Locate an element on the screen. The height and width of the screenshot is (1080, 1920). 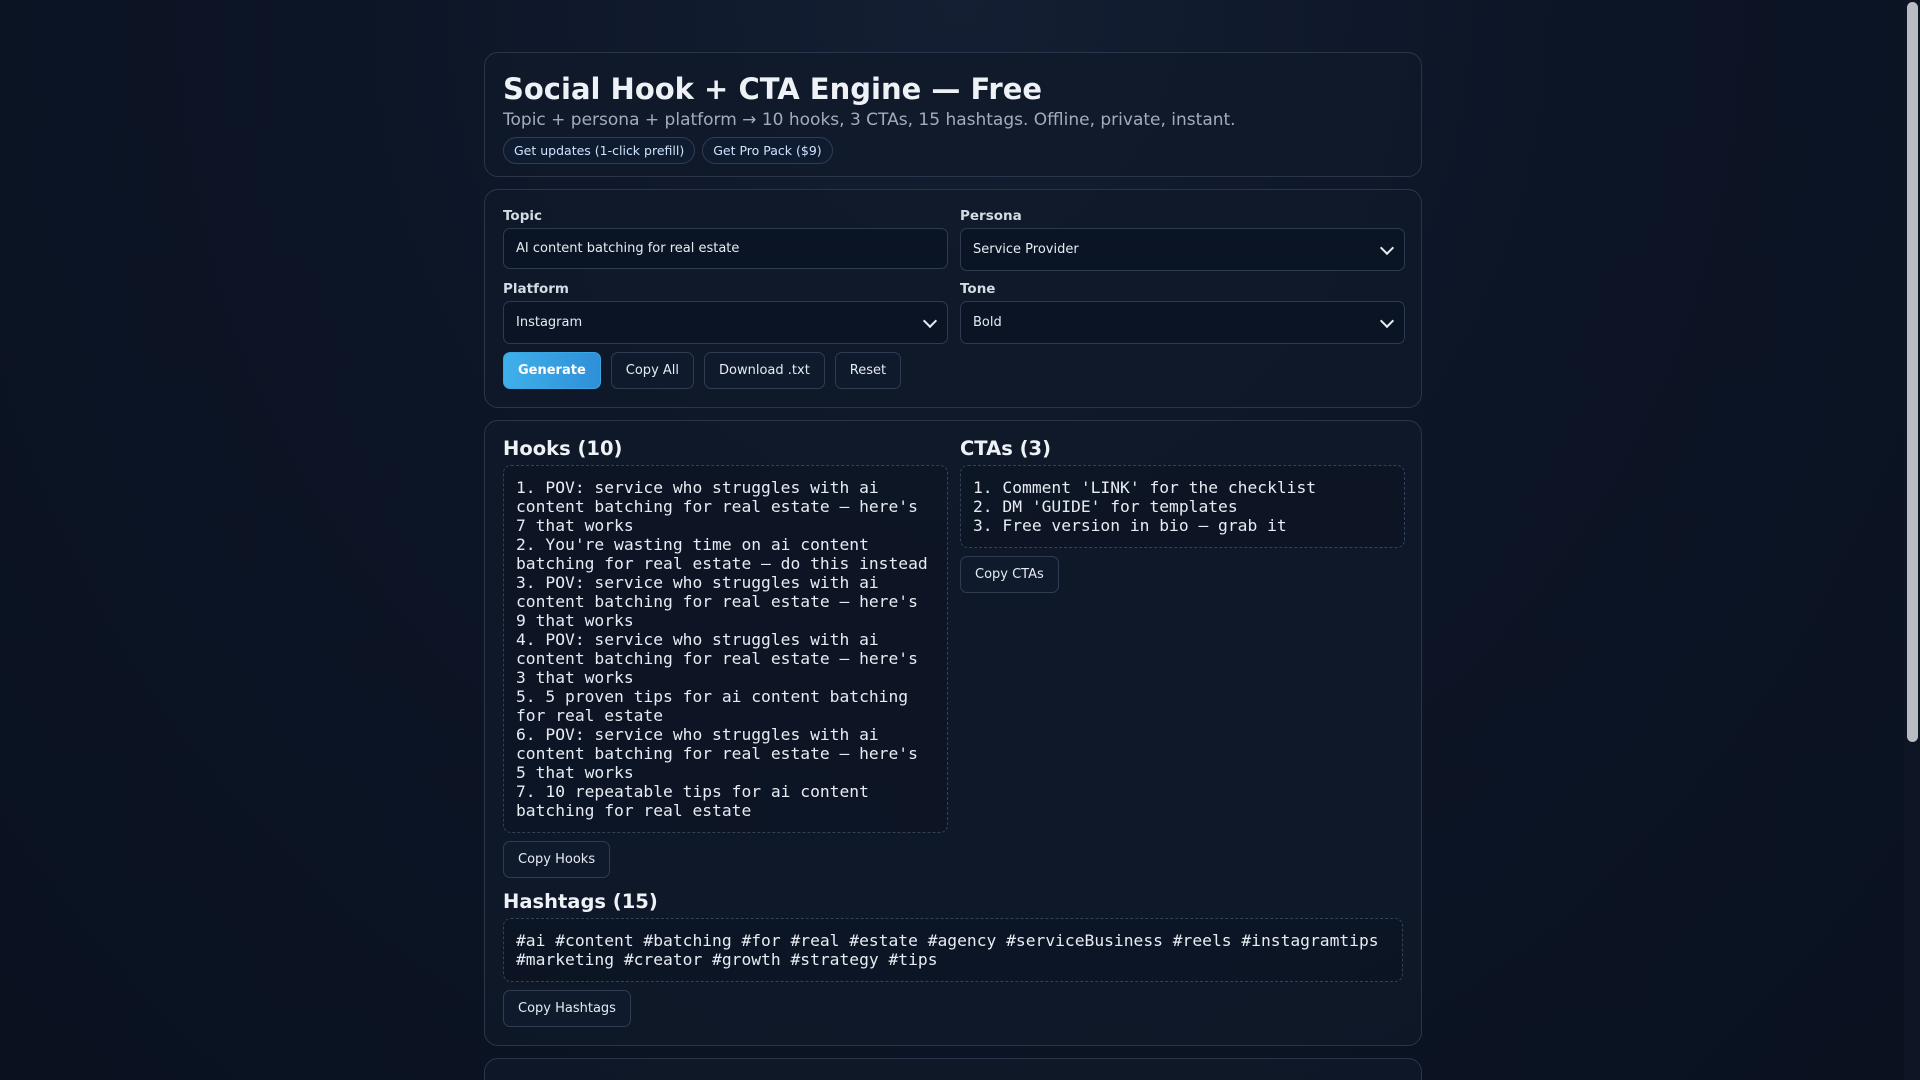
copy-hooks-button: Copy Hooks is located at coordinates (557, 859).